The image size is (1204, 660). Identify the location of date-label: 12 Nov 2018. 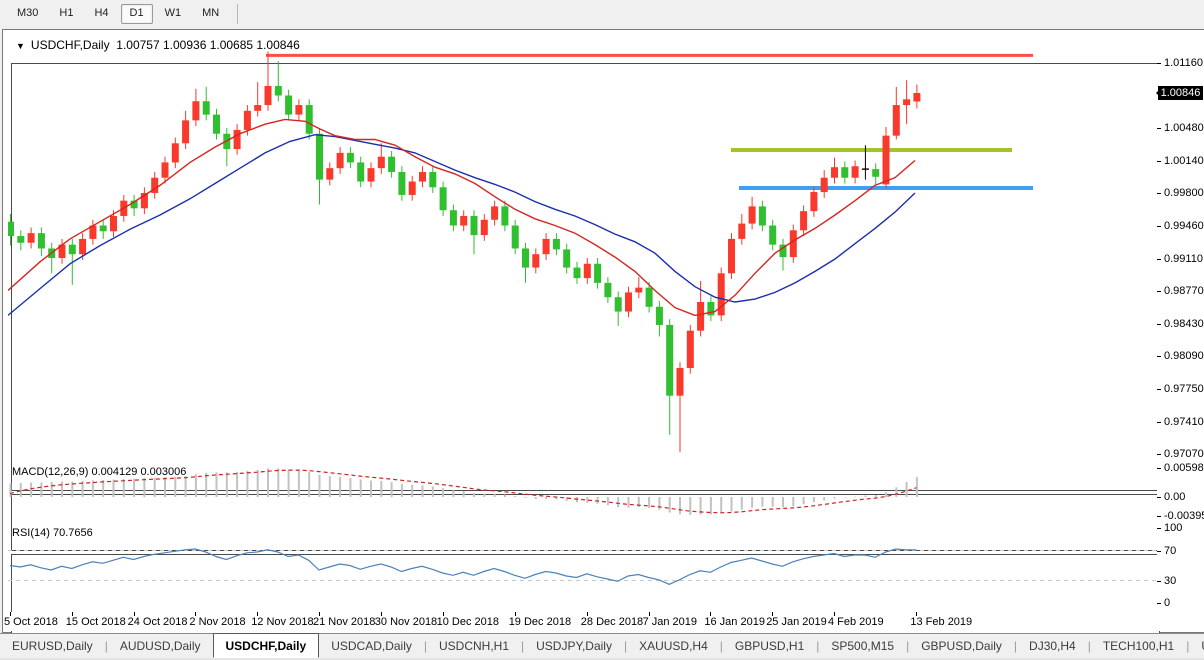
(282, 622).